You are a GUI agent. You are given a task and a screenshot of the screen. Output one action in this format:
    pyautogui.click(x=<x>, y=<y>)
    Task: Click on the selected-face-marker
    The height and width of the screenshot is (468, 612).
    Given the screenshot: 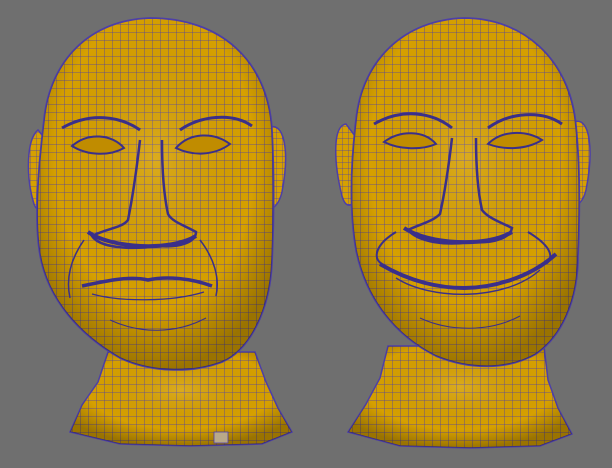 What is the action you would take?
    pyautogui.click(x=221, y=437)
    